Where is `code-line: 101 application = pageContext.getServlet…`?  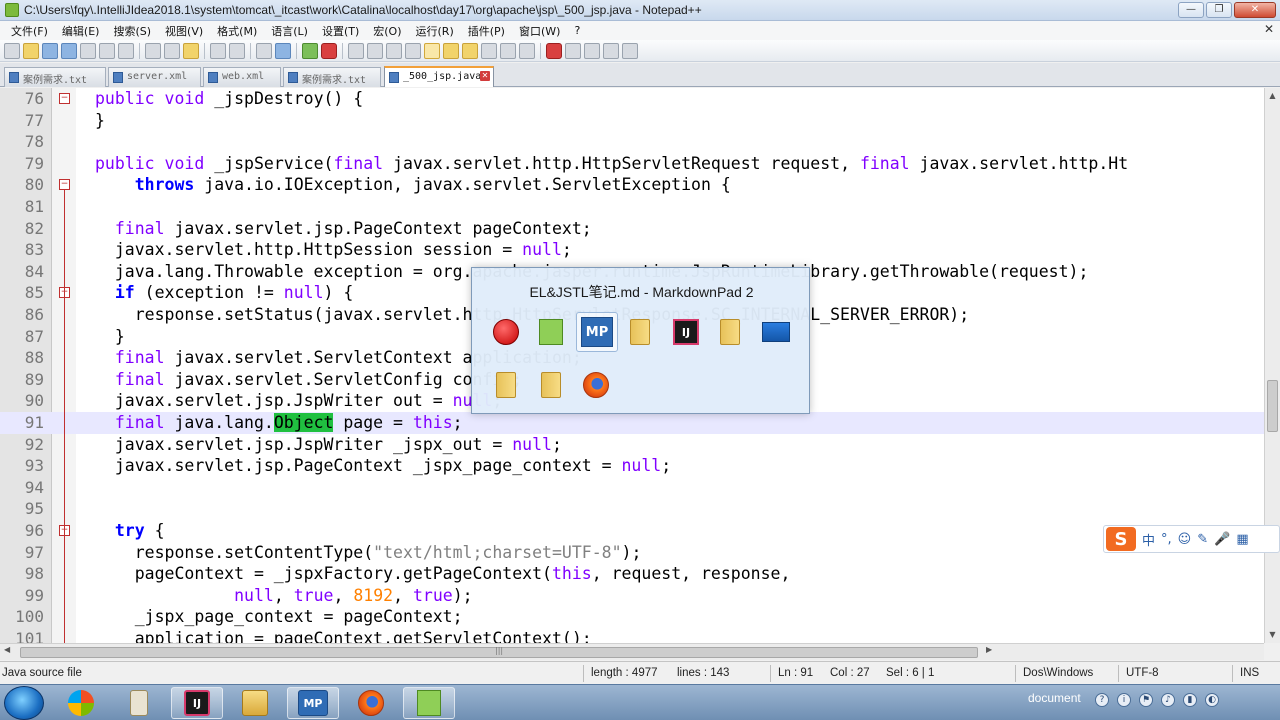
code-line: 101 application = pageContext.getServlet… is located at coordinates (632, 635).